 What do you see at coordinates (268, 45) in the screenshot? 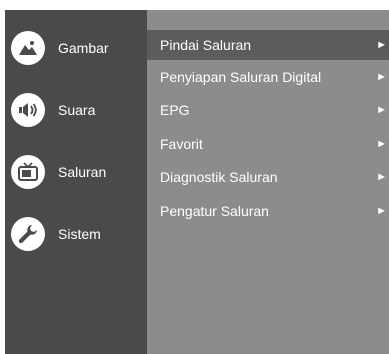
I see `menu-item-pindai-saluran: Pindai Saluran ►` at bounding box center [268, 45].